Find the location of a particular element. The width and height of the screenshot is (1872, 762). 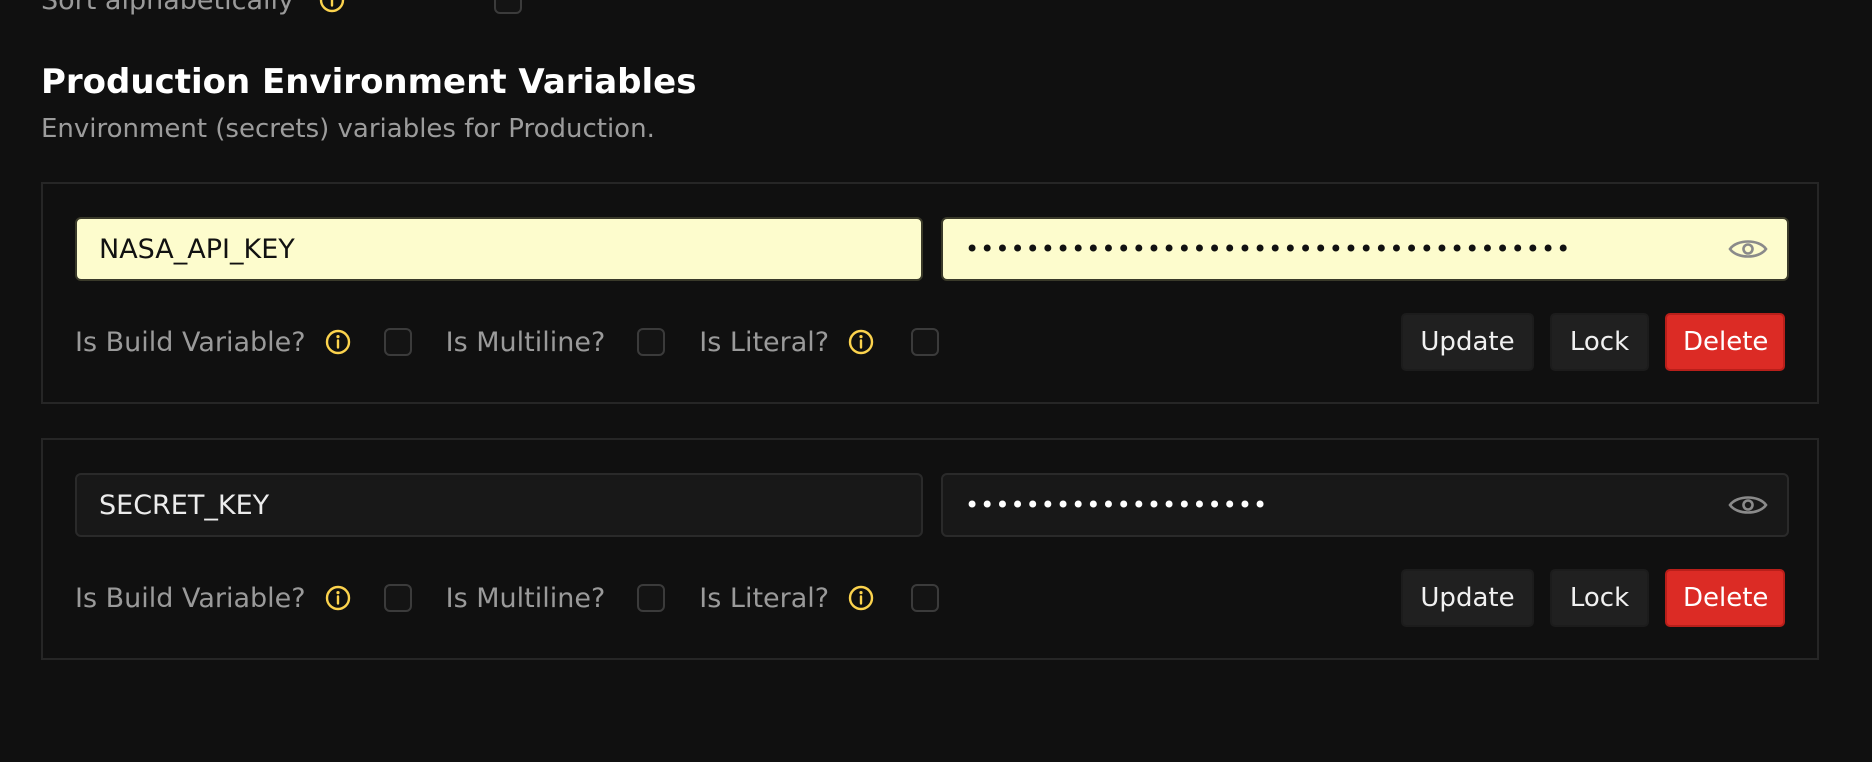

variable-value-input: •••••••••••••••••••••••••••••••••••••••• is located at coordinates (1365, 249).